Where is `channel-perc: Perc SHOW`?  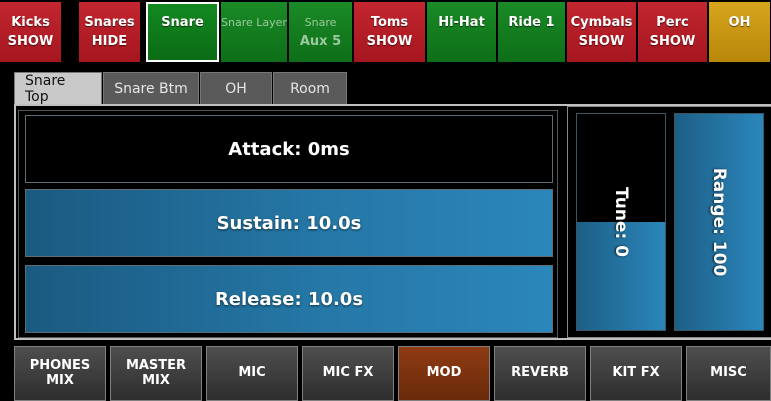 channel-perc: Perc SHOW is located at coordinates (673, 32).